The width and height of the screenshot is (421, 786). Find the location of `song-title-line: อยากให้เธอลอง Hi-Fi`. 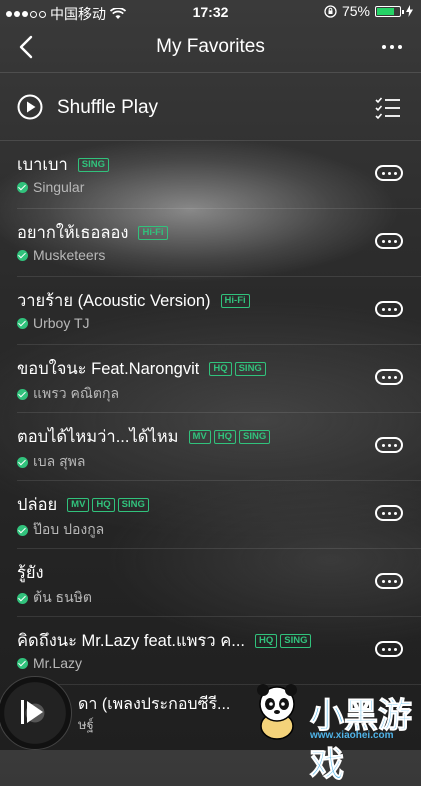

song-title-line: อยากให้เธอลอง Hi-Fi is located at coordinates (92, 233).